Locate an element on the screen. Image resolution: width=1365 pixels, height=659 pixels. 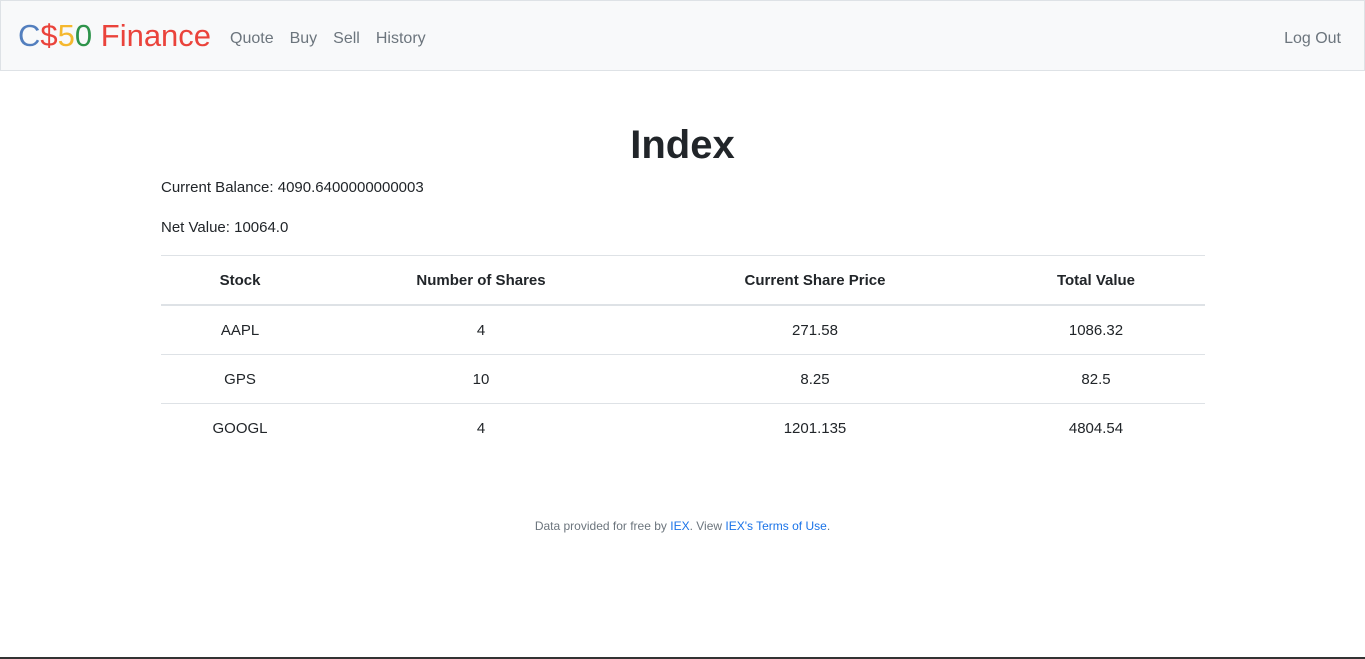
header-number-of-shares: Number of Shares is located at coordinates (481, 280).